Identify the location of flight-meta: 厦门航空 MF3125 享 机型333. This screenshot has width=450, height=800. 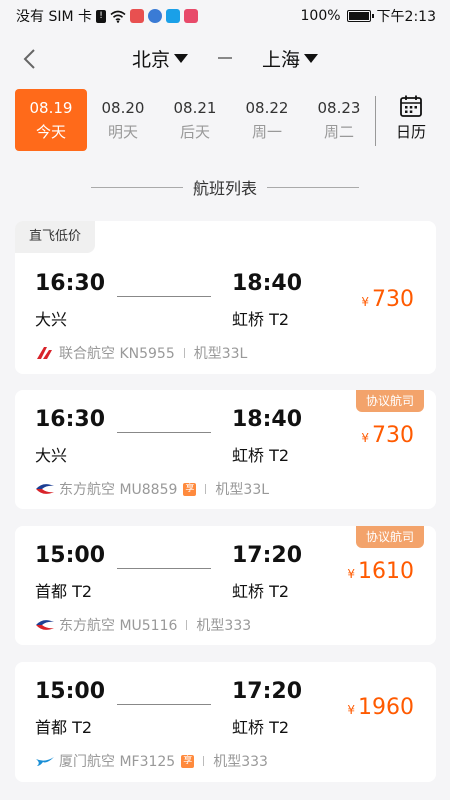
(151, 761).